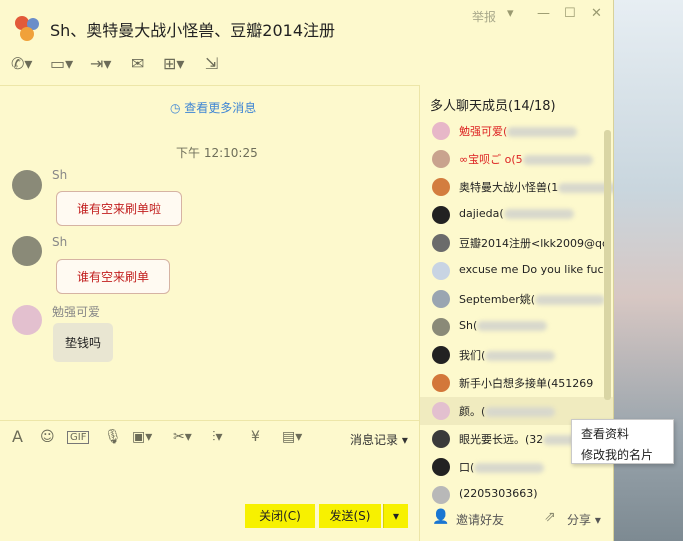 This screenshot has width=683, height=541. What do you see at coordinates (217, 437) in the screenshot?
I see `shake-icon: ⫶▾` at bounding box center [217, 437].